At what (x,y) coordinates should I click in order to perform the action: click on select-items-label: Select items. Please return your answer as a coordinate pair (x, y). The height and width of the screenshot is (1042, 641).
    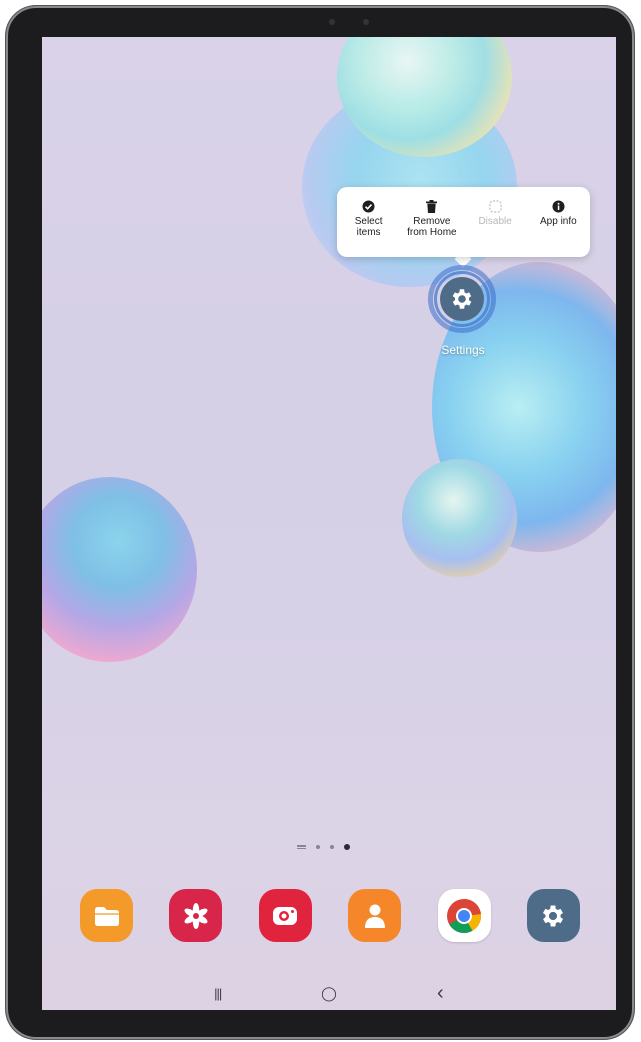
    Looking at the image, I should click on (368, 227).